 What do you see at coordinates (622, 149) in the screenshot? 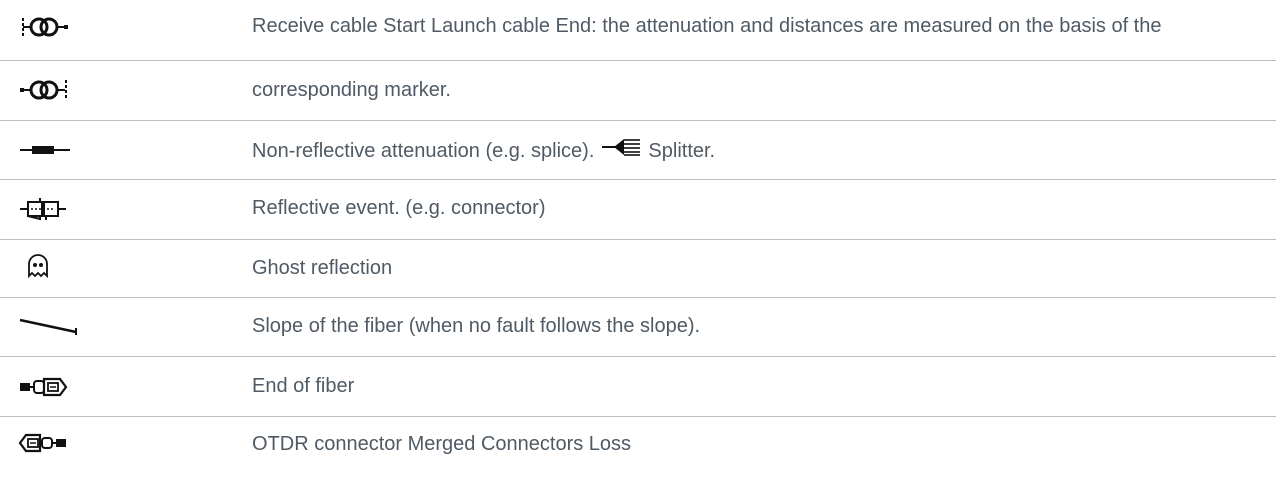
I see `splitter-icon` at bounding box center [622, 149].